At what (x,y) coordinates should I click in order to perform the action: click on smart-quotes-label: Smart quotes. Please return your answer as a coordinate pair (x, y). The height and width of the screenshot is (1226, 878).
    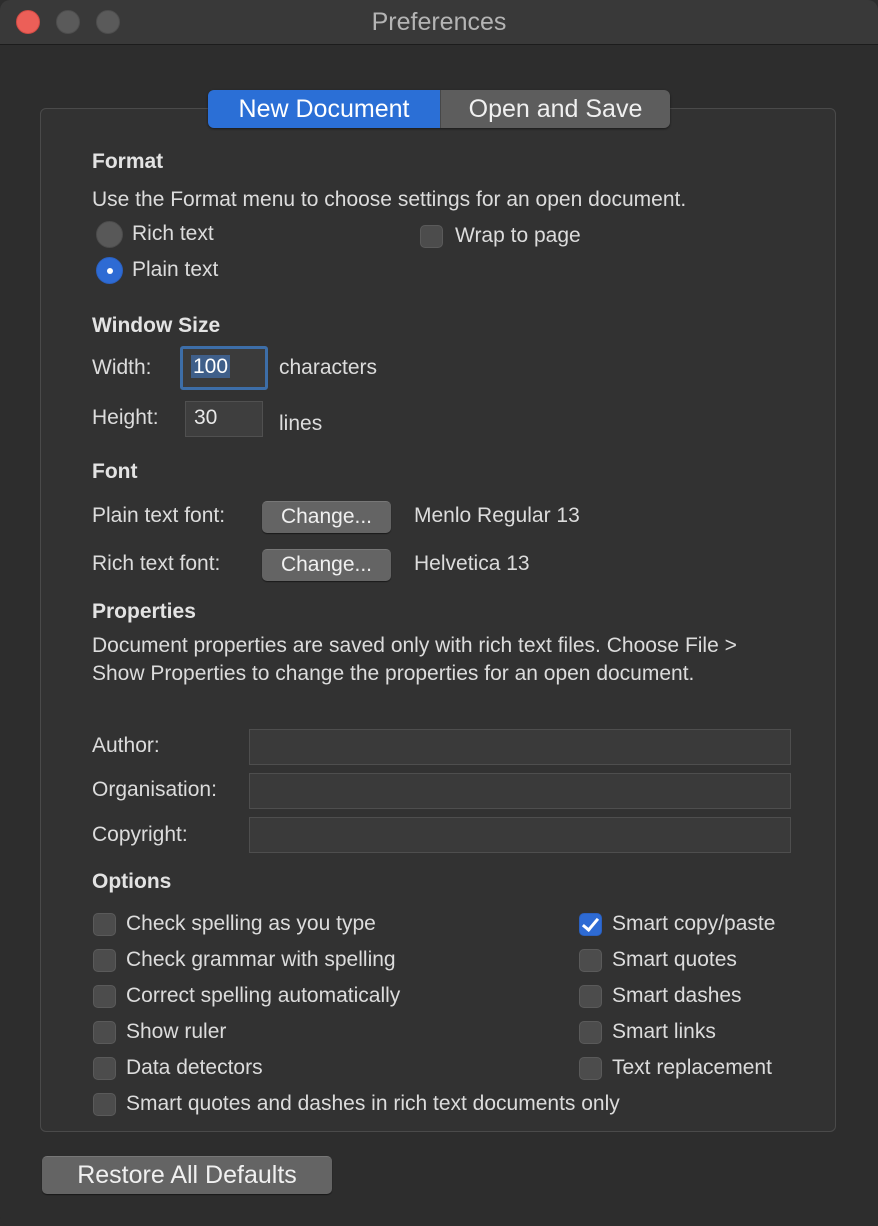
    Looking at the image, I should click on (674, 960).